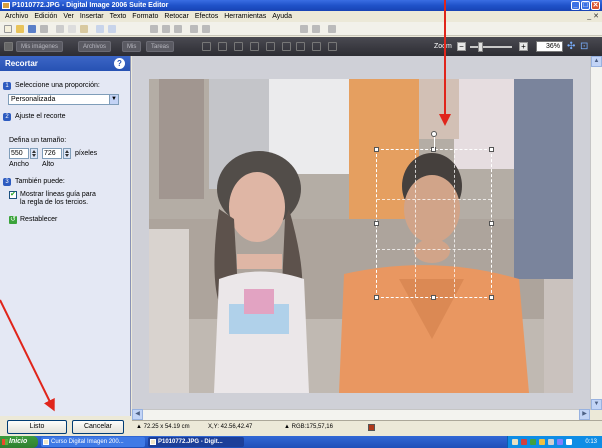 The width and height of the screenshot is (602, 448). What do you see at coordinates (19, 164) in the screenshot?
I see `width-caption: Ancho` at bounding box center [19, 164].